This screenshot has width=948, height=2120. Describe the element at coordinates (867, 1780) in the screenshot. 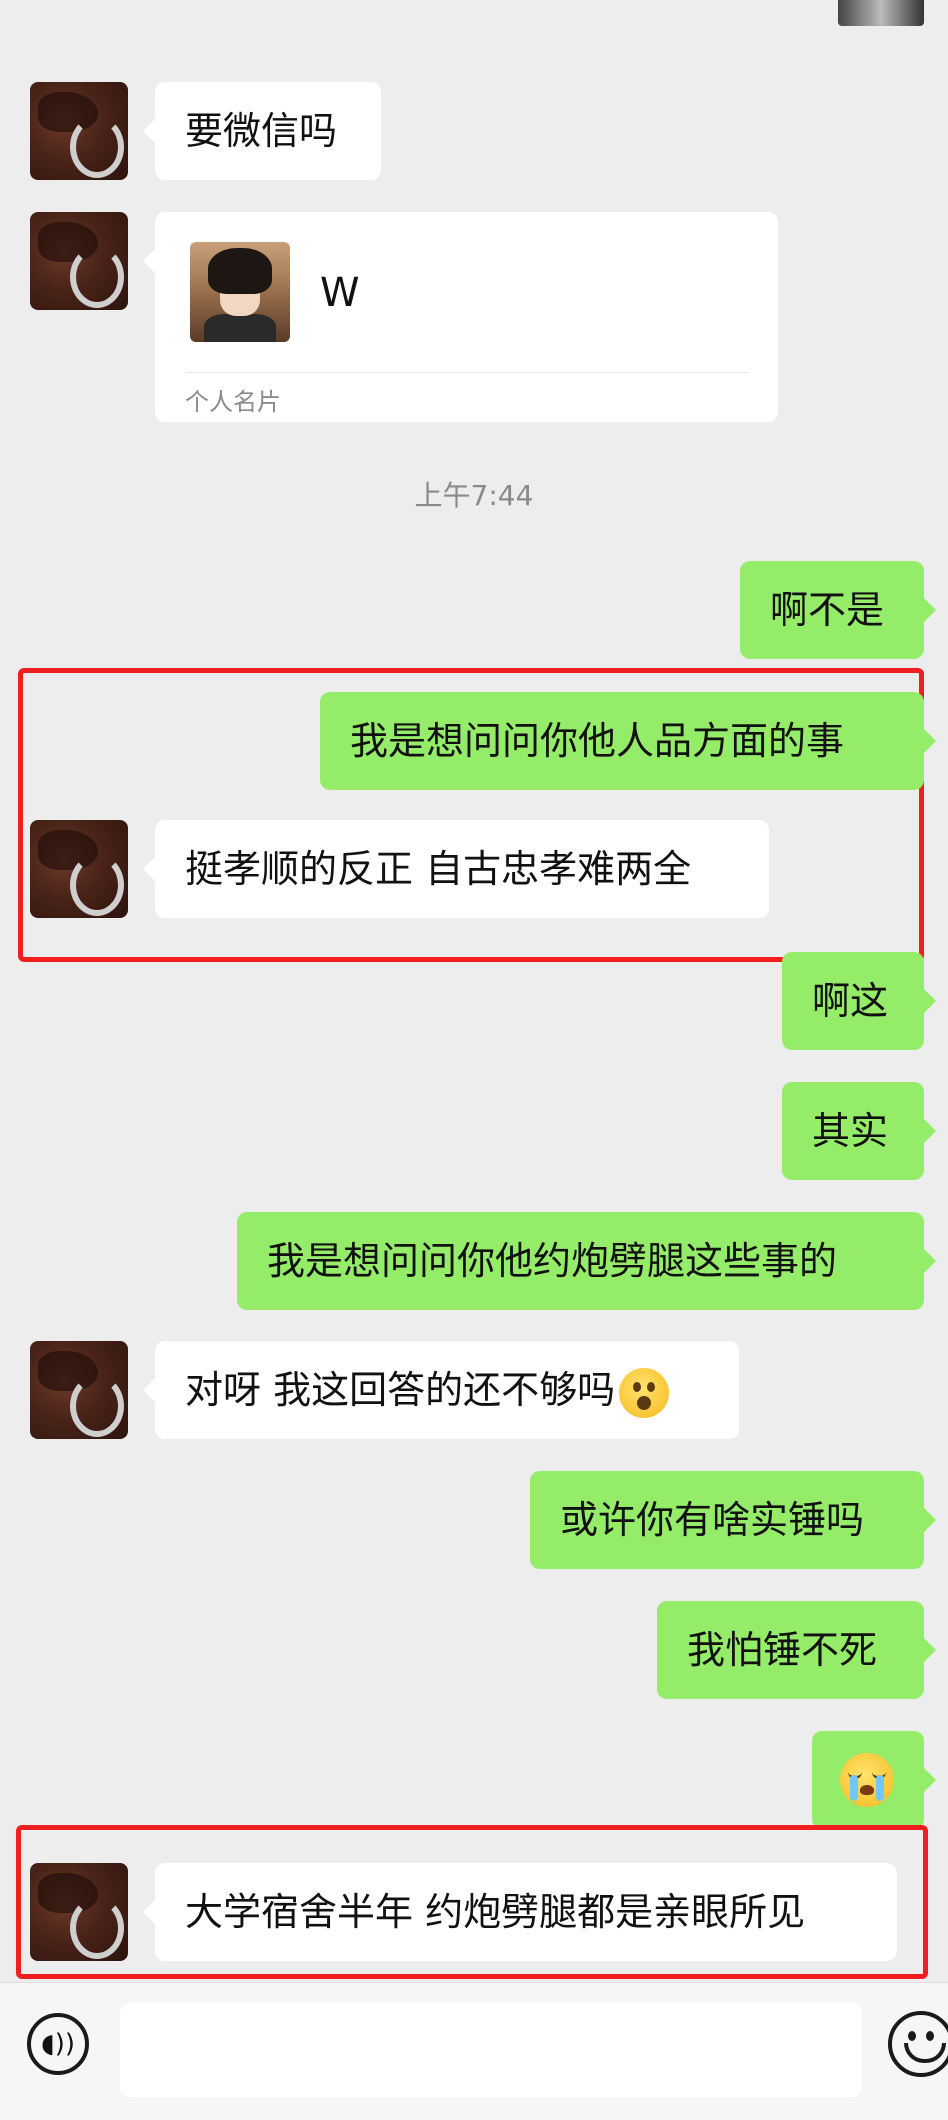

I see `crying-emoji` at that location.